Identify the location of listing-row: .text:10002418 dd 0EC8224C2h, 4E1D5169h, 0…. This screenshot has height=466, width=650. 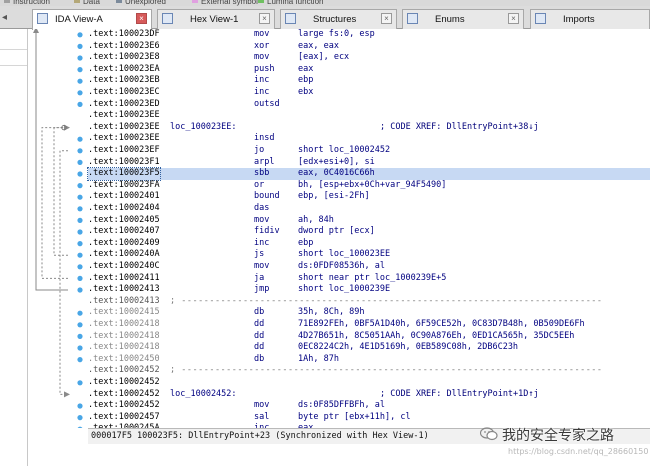
(369, 348).